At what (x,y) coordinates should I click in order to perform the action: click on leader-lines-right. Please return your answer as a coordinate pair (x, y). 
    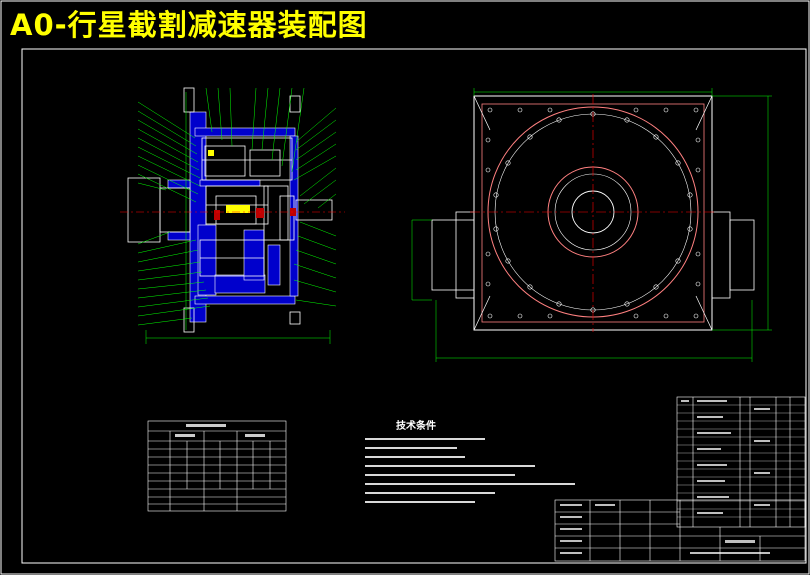
    Looking at the image, I should click on (315, 207).